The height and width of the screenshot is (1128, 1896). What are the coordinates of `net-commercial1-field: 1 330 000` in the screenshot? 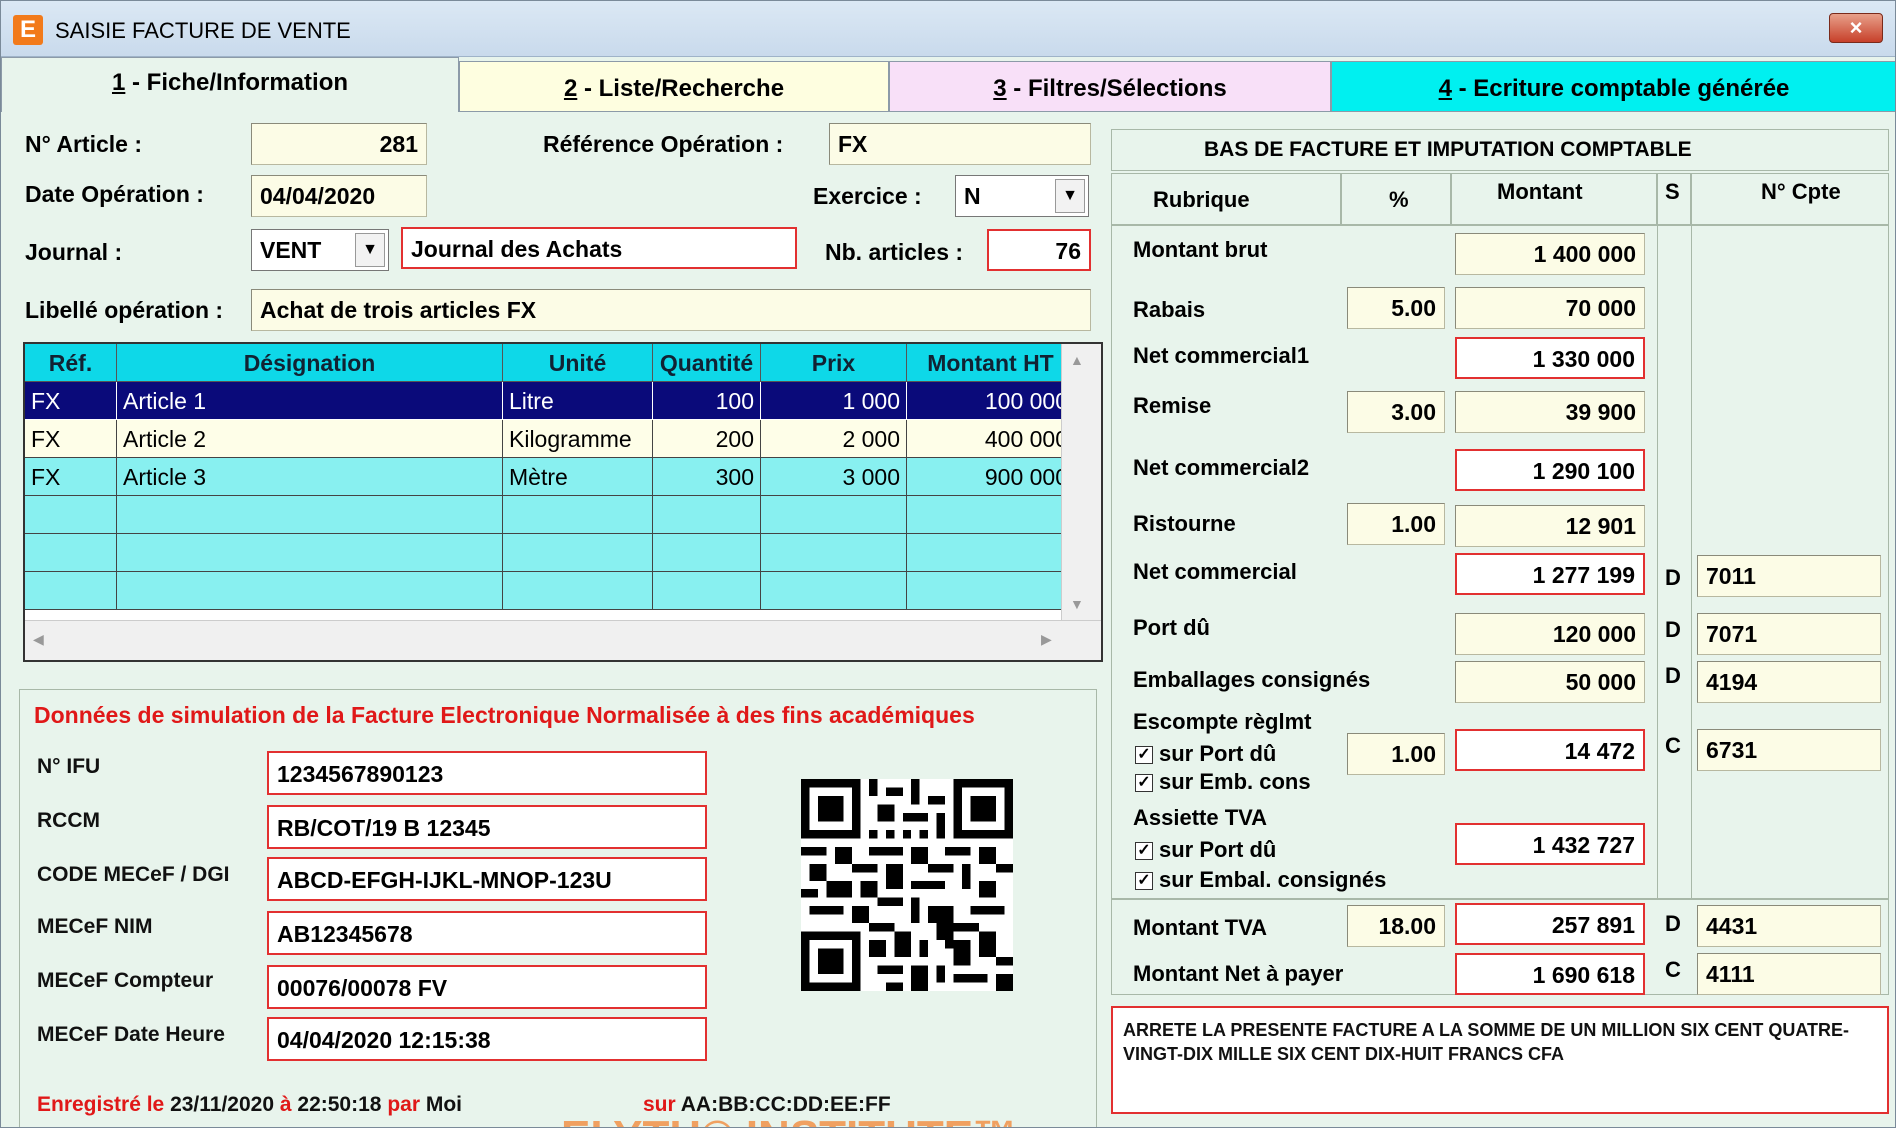 It's located at (1550, 358).